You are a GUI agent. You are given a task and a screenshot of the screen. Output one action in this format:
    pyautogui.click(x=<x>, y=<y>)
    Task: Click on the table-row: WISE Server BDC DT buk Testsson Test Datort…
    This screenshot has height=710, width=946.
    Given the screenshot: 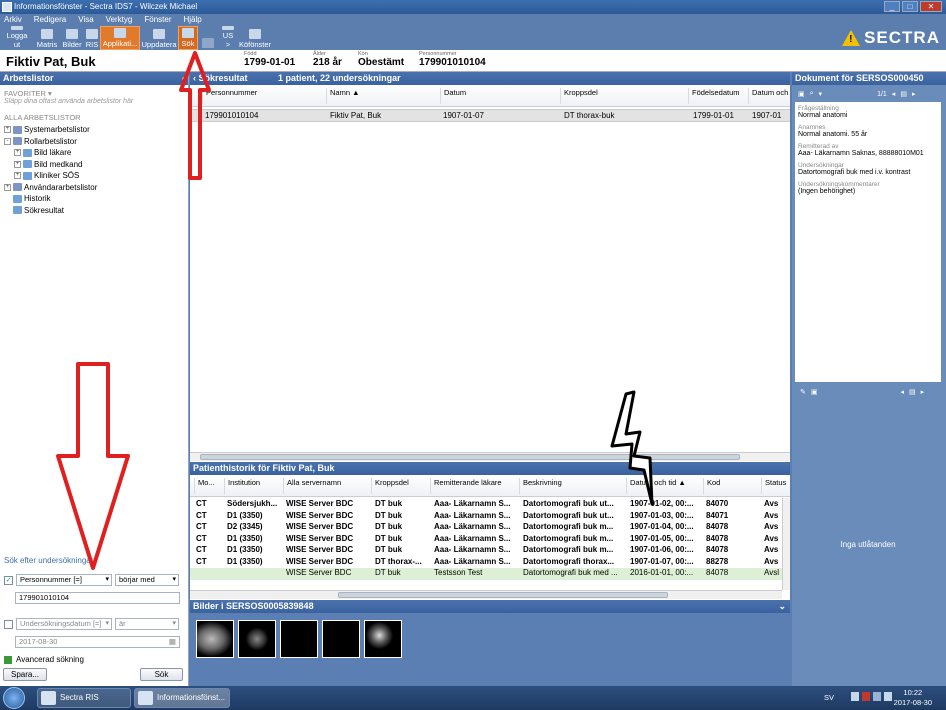 What is the action you would take?
    pyautogui.click(x=486, y=574)
    